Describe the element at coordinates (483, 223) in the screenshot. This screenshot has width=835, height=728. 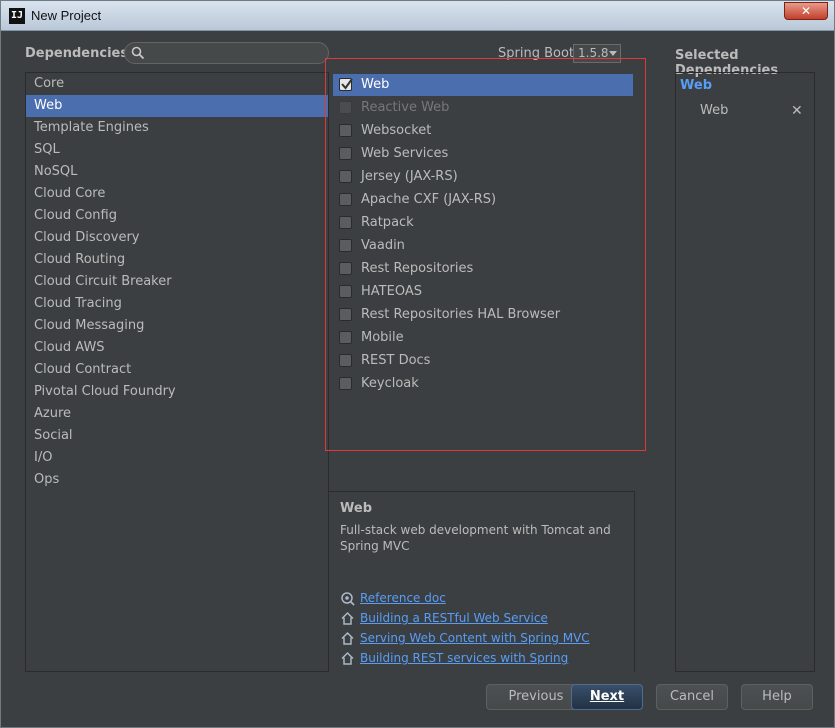
I see `dependency-item: Ratpack` at that location.